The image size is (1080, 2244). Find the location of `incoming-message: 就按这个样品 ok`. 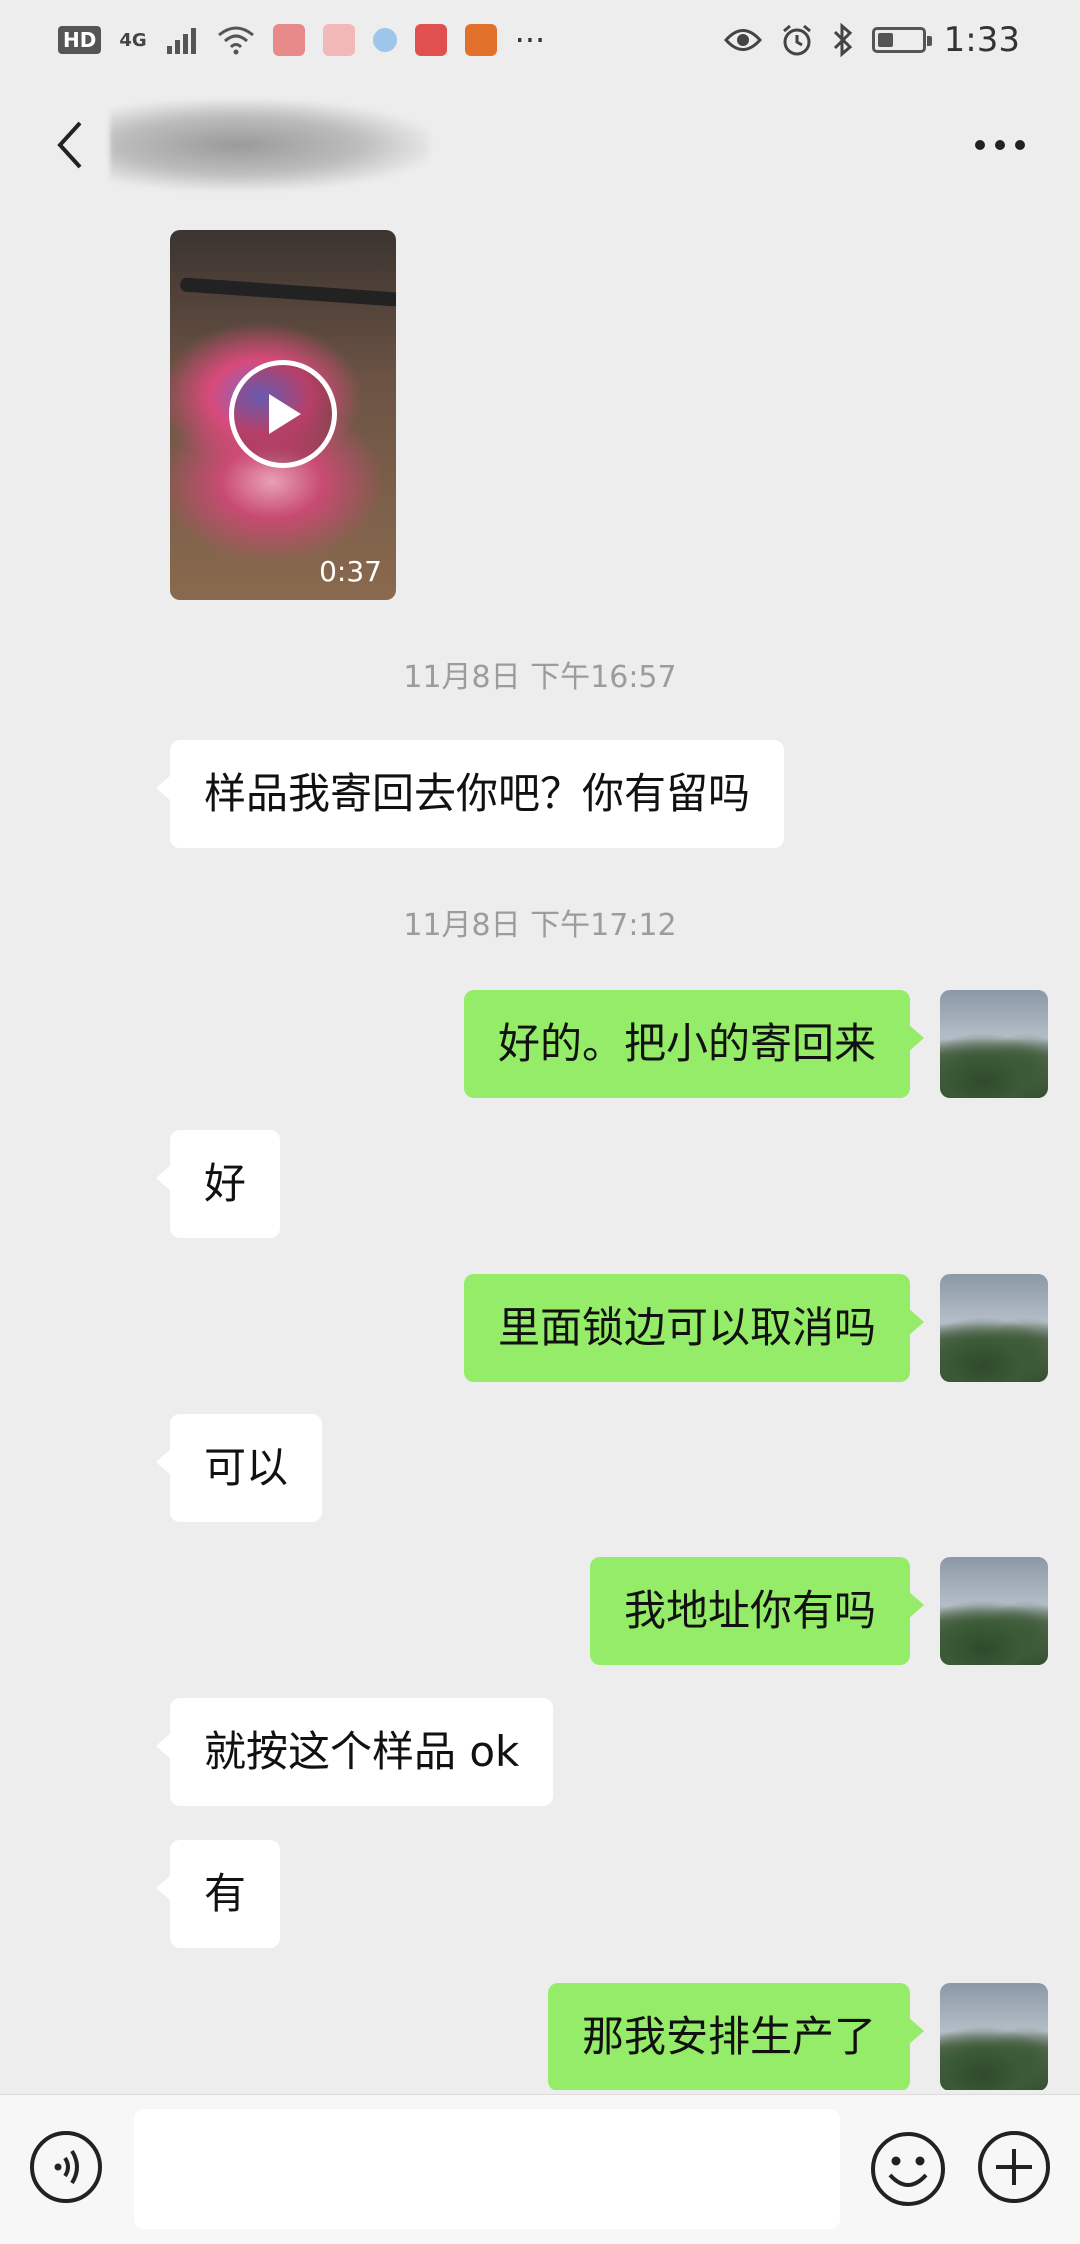

incoming-message: 就按这个样品 ok is located at coordinates (354, 1752).